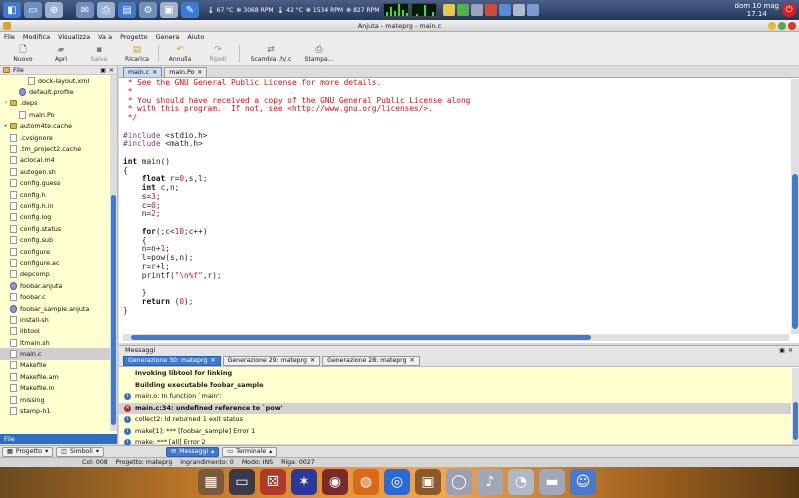  What do you see at coordinates (55, 160) in the screenshot?
I see `tree-item: aclocal.m4` at bounding box center [55, 160].